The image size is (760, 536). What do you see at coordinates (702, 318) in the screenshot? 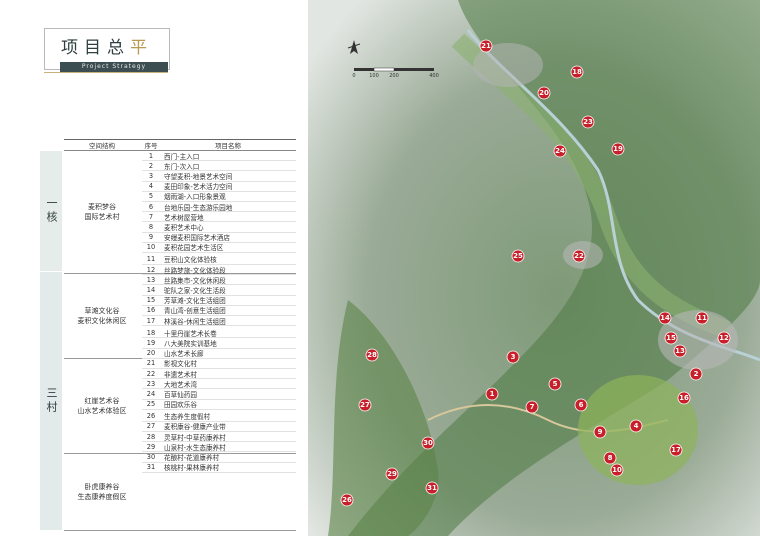
I see `map-marker-11: 11` at bounding box center [702, 318].